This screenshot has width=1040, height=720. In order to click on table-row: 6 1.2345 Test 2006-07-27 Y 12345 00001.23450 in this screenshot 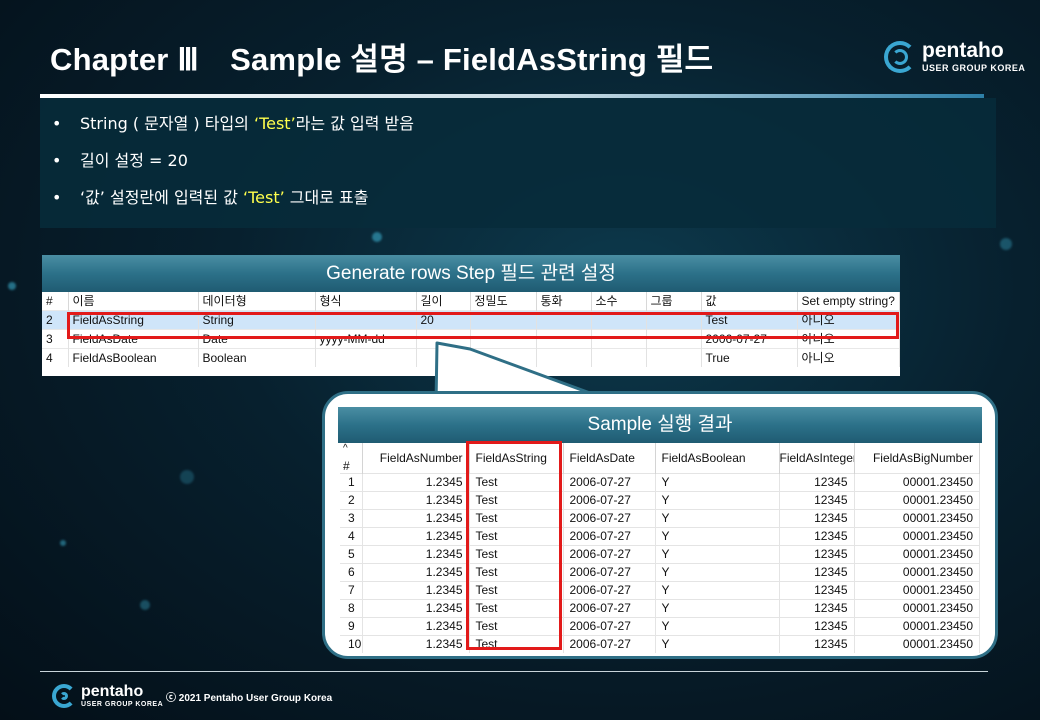, I will do `click(660, 571)`.